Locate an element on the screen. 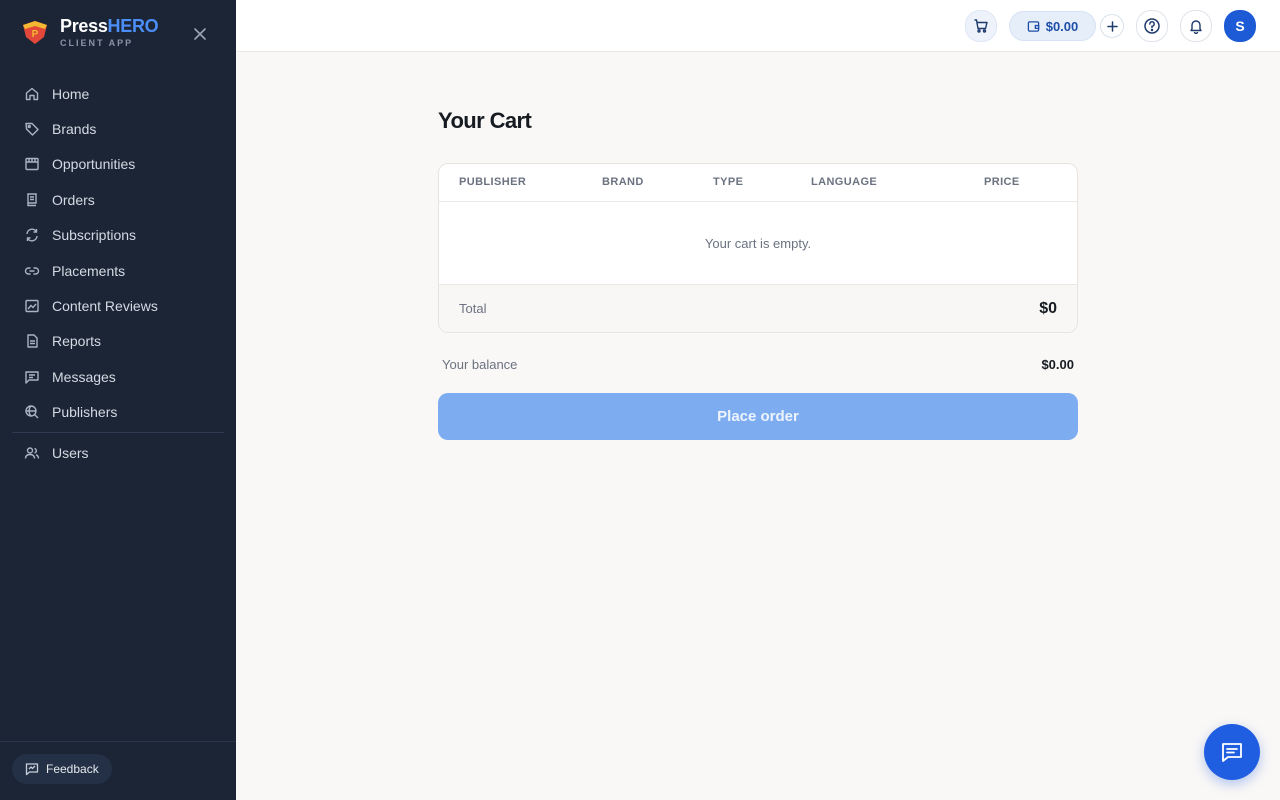  column-header-brand: BRAND is located at coordinates (623, 182).